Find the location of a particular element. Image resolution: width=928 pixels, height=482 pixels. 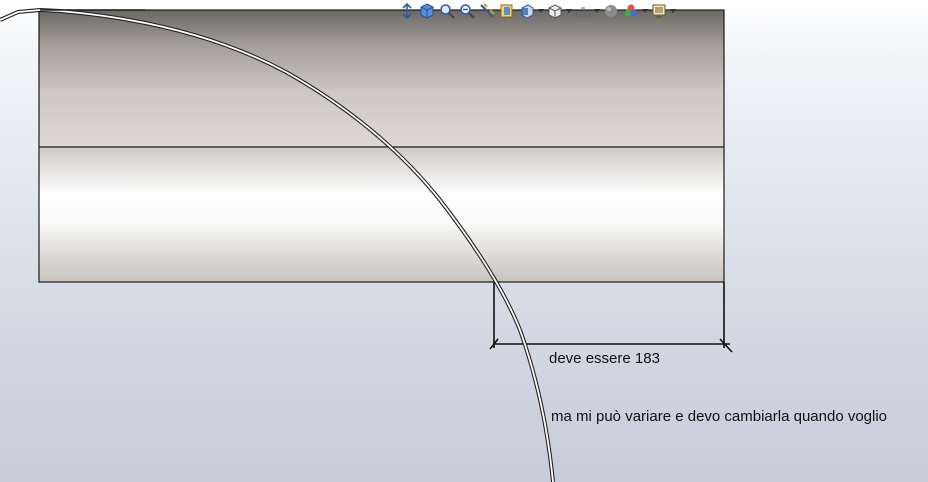

display-style-button is located at coordinates (555, 11).